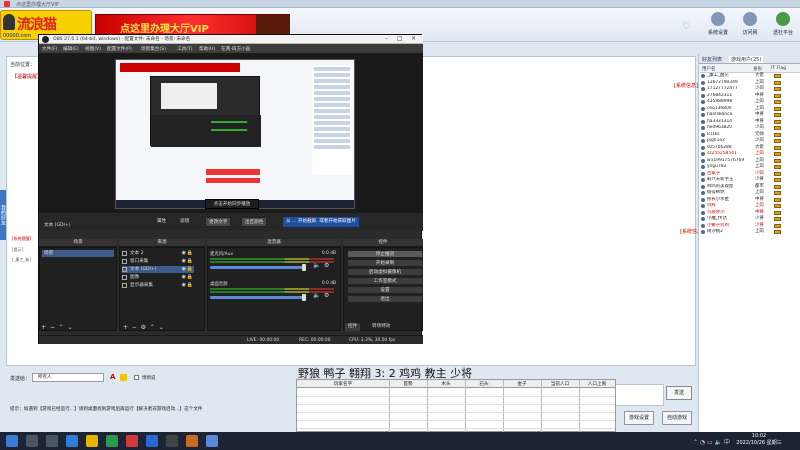  What do you see at coordinates (112, 441) in the screenshot?
I see `browser-icon` at bounding box center [112, 441].